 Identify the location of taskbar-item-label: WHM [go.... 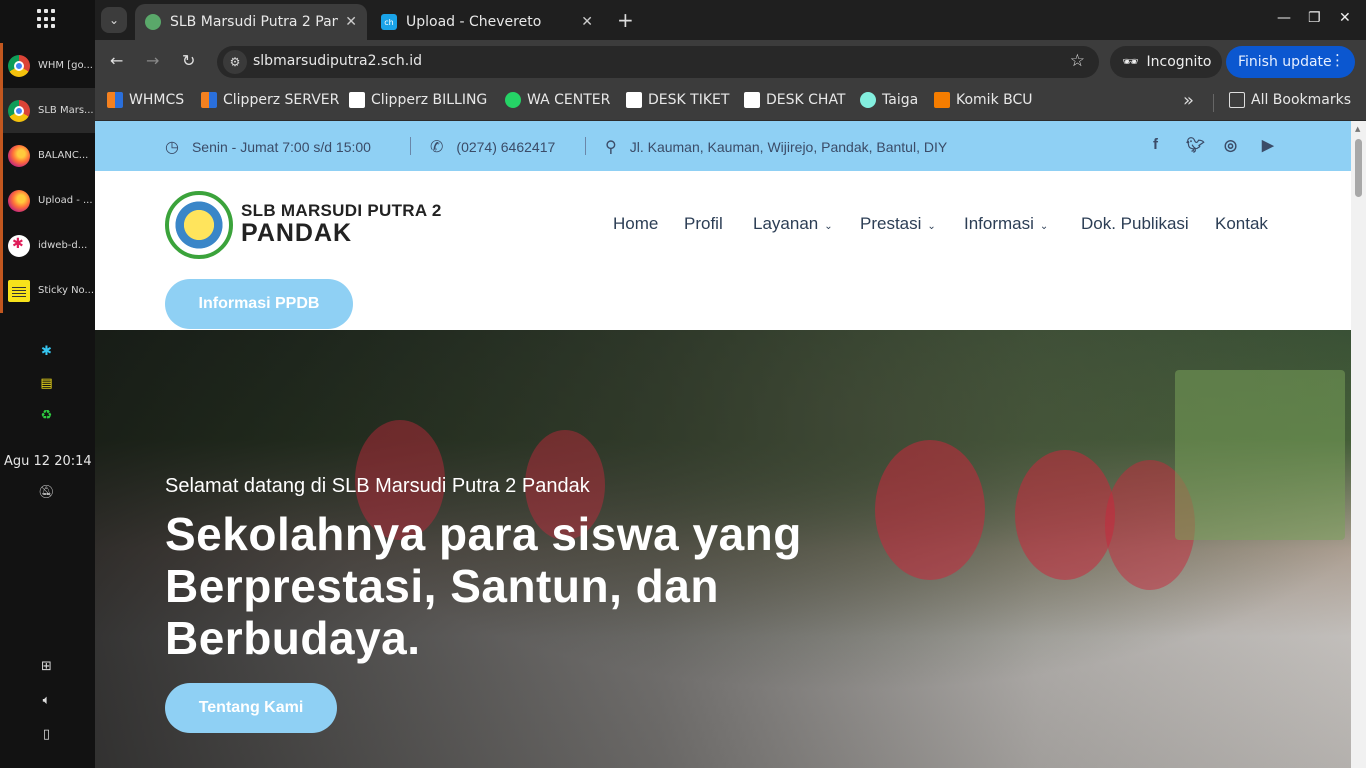
(65, 65).